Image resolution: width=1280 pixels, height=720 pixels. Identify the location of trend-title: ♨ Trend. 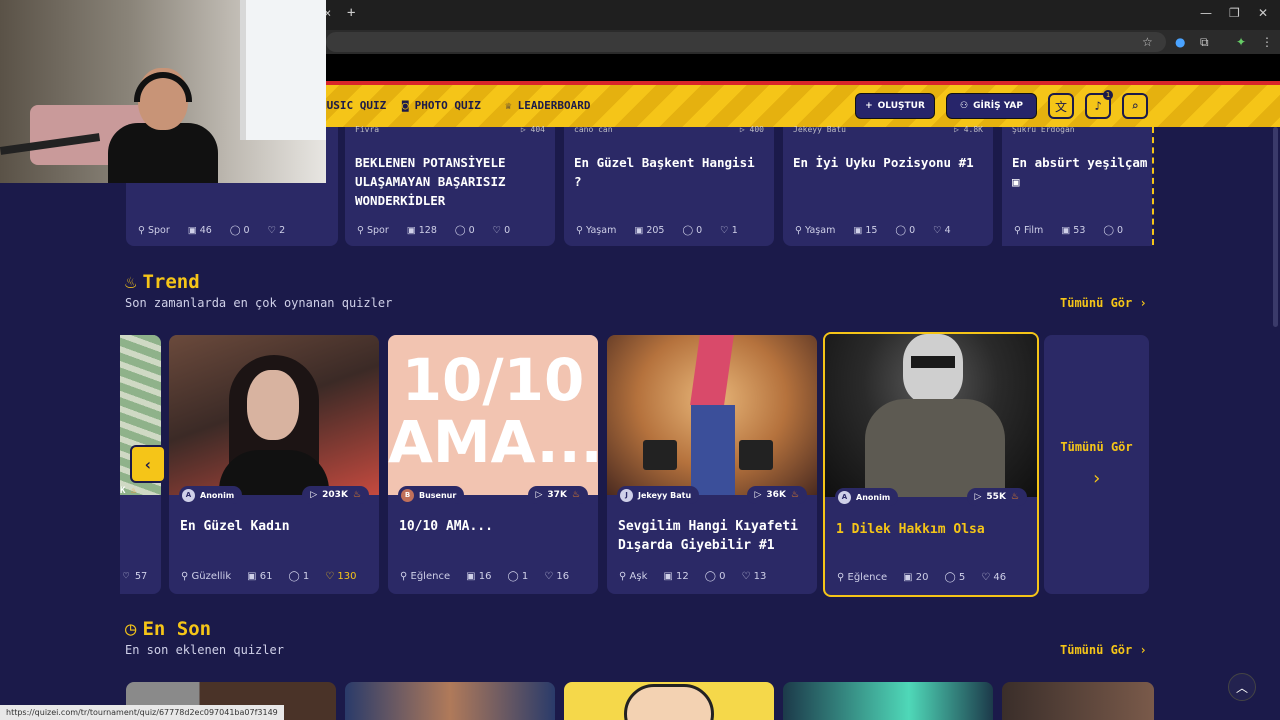
(162, 282).